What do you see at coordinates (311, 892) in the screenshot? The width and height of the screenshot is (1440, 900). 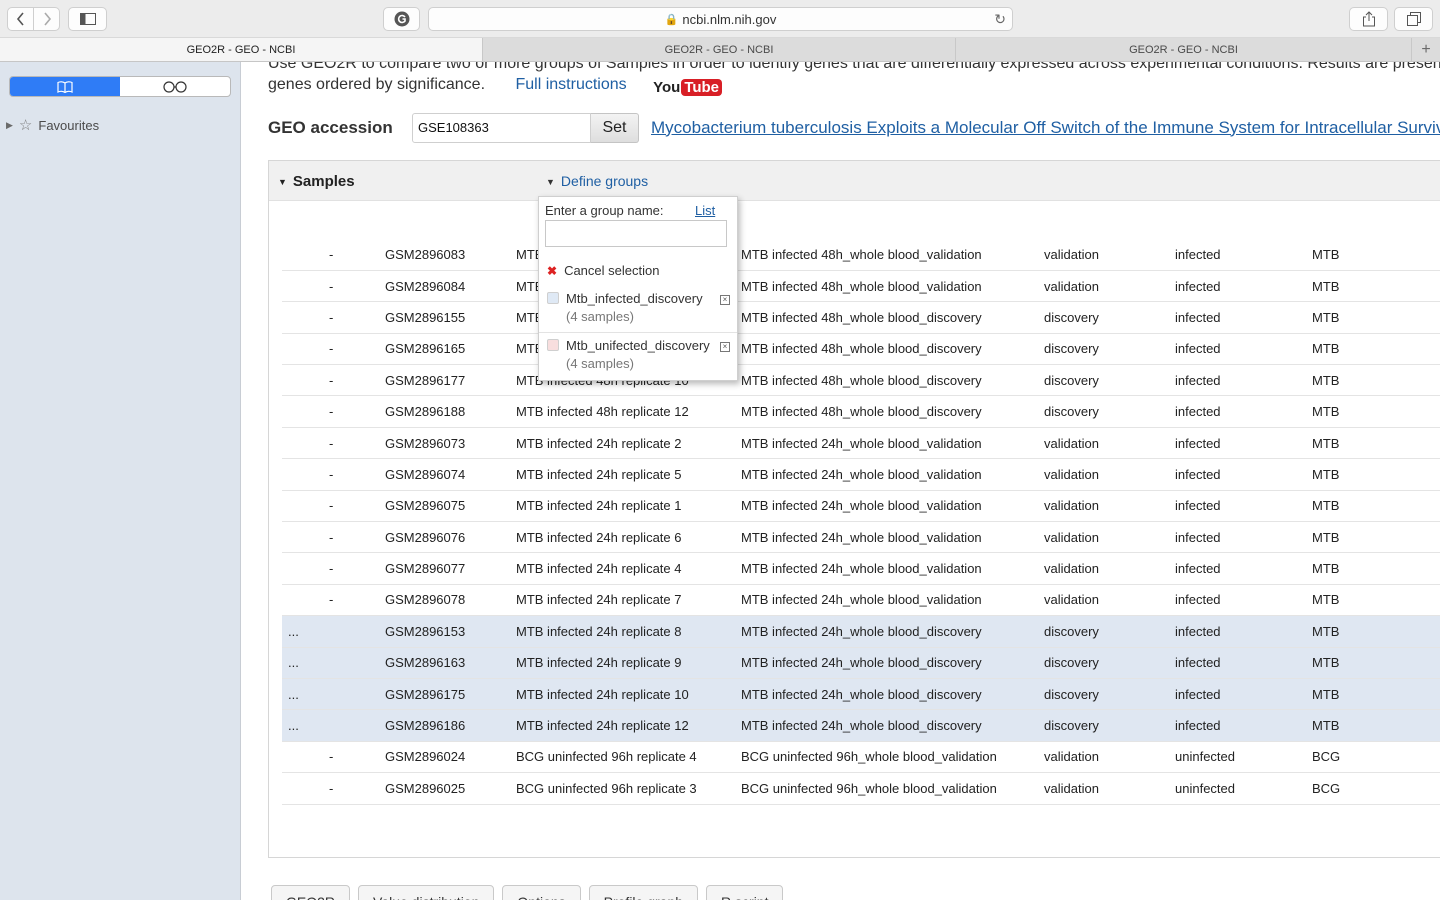 I see `tab-geo2r: GEO2R` at bounding box center [311, 892].